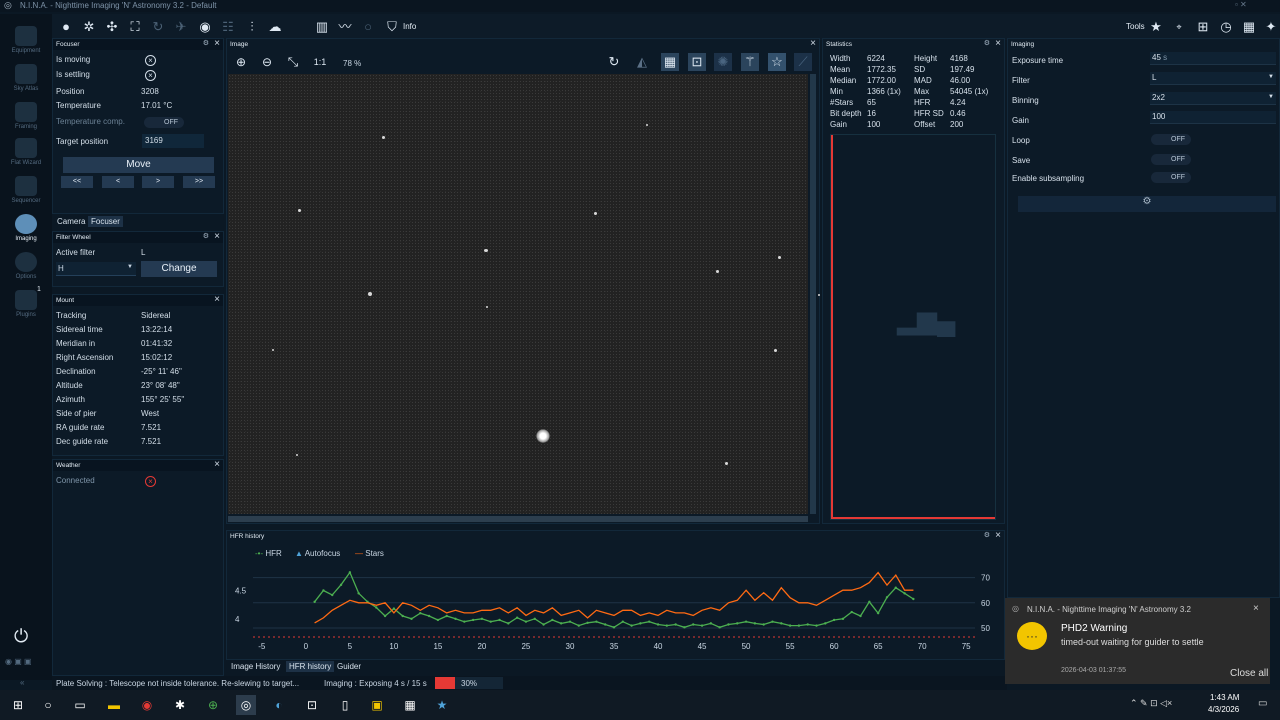 The image size is (1280, 720). What do you see at coordinates (1226, 27) in the screenshot?
I see `history-icon: ◷` at bounding box center [1226, 27].